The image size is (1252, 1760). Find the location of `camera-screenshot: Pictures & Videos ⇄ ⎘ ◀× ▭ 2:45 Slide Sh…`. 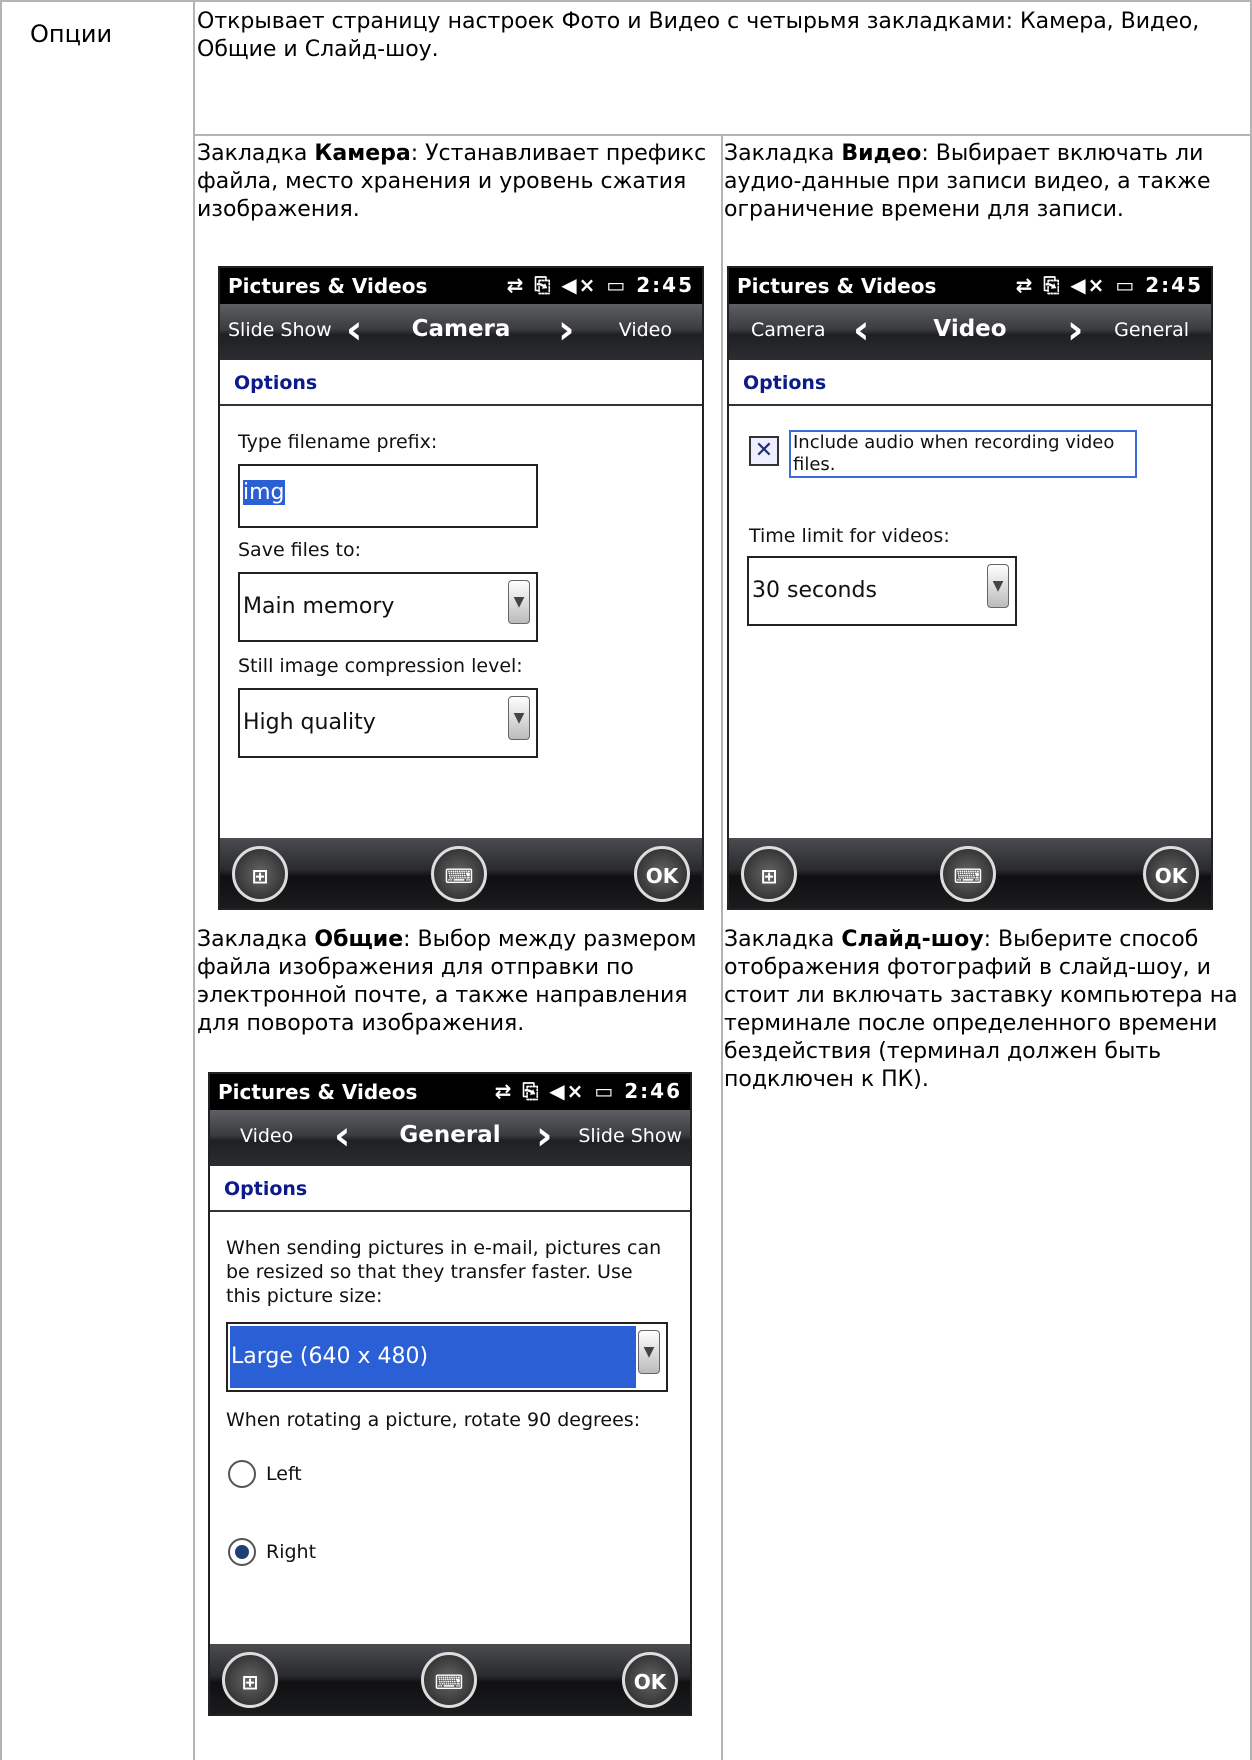

camera-screenshot: Pictures & Videos ⇄ ⎘ ◀× ▭ 2:45 Slide Sh… is located at coordinates (461, 588).